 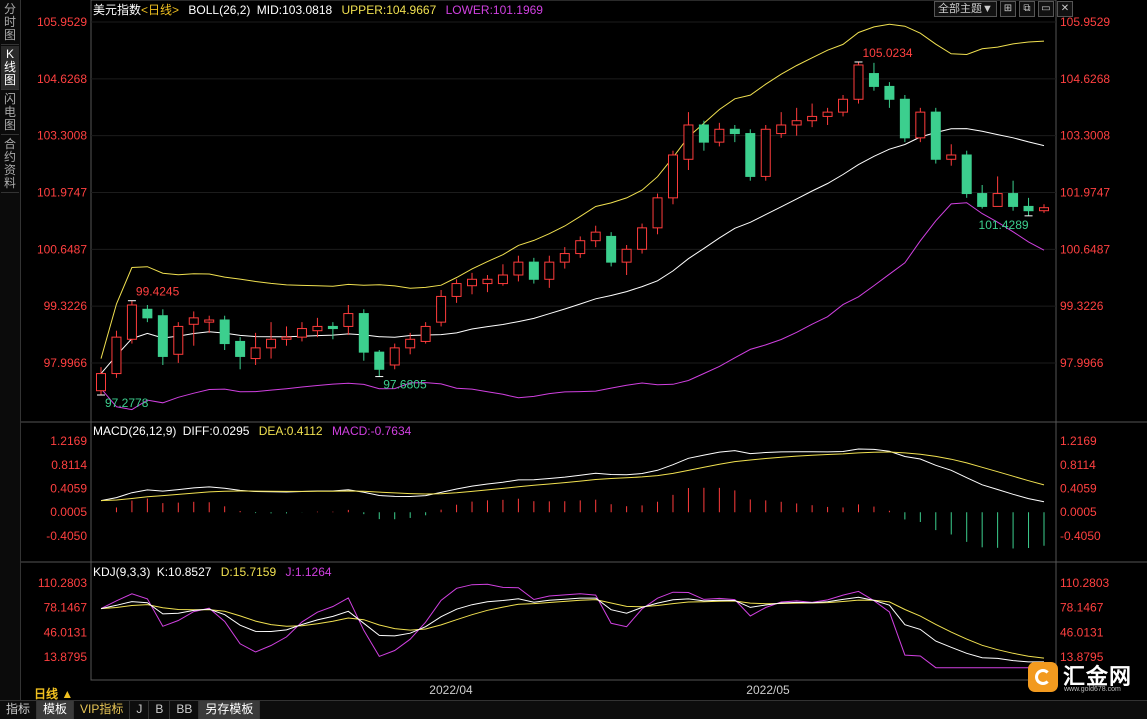 I want to click on macd-tick-right: -0.4050, so click(x=1080, y=536).